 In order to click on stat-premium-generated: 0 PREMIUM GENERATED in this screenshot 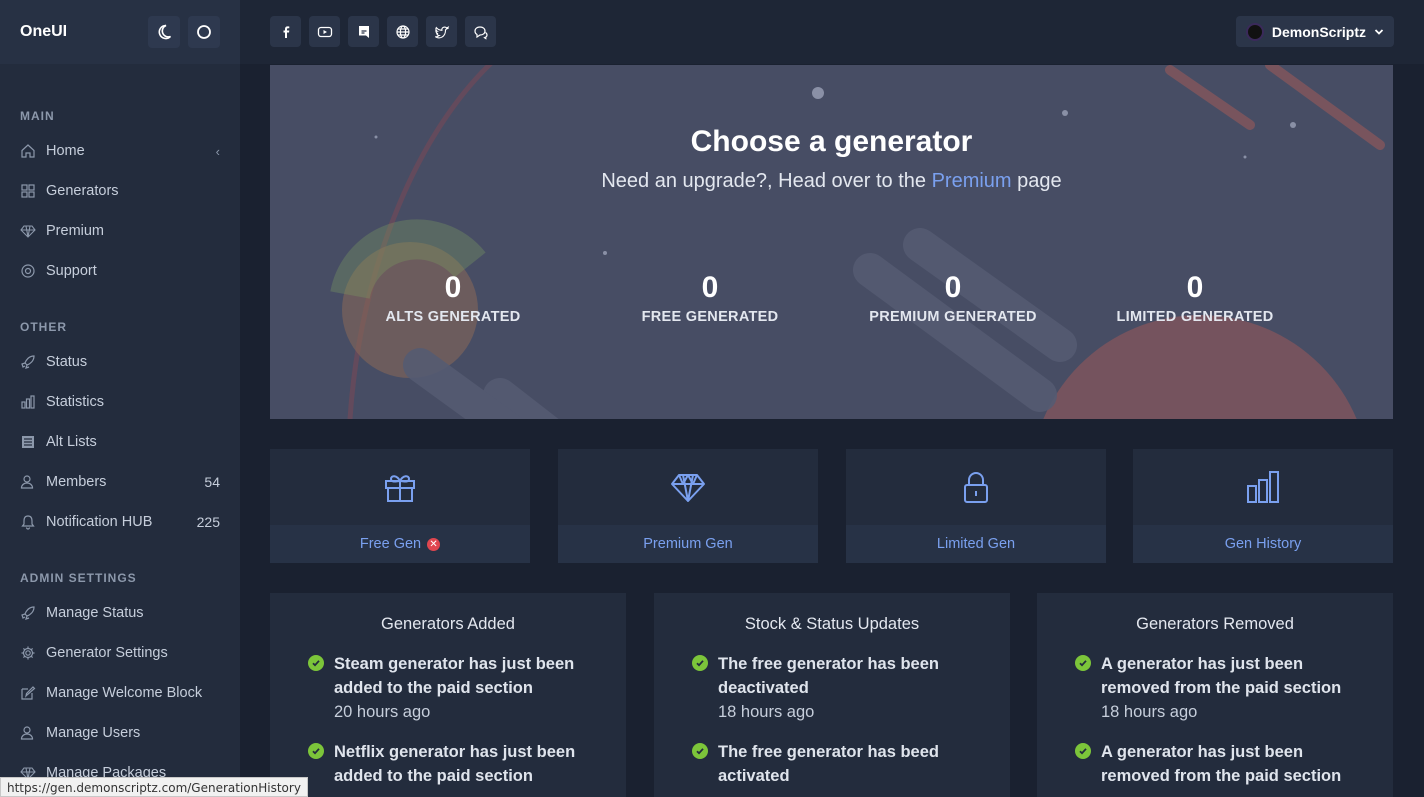, I will do `click(953, 298)`.